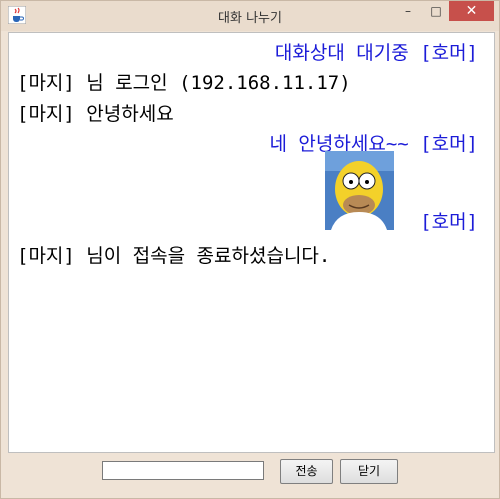 The image size is (500, 499). What do you see at coordinates (174, 256) in the screenshot?
I see `chat-message: [마지] 님이 접속을 종료하셨습니다.` at bounding box center [174, 256].